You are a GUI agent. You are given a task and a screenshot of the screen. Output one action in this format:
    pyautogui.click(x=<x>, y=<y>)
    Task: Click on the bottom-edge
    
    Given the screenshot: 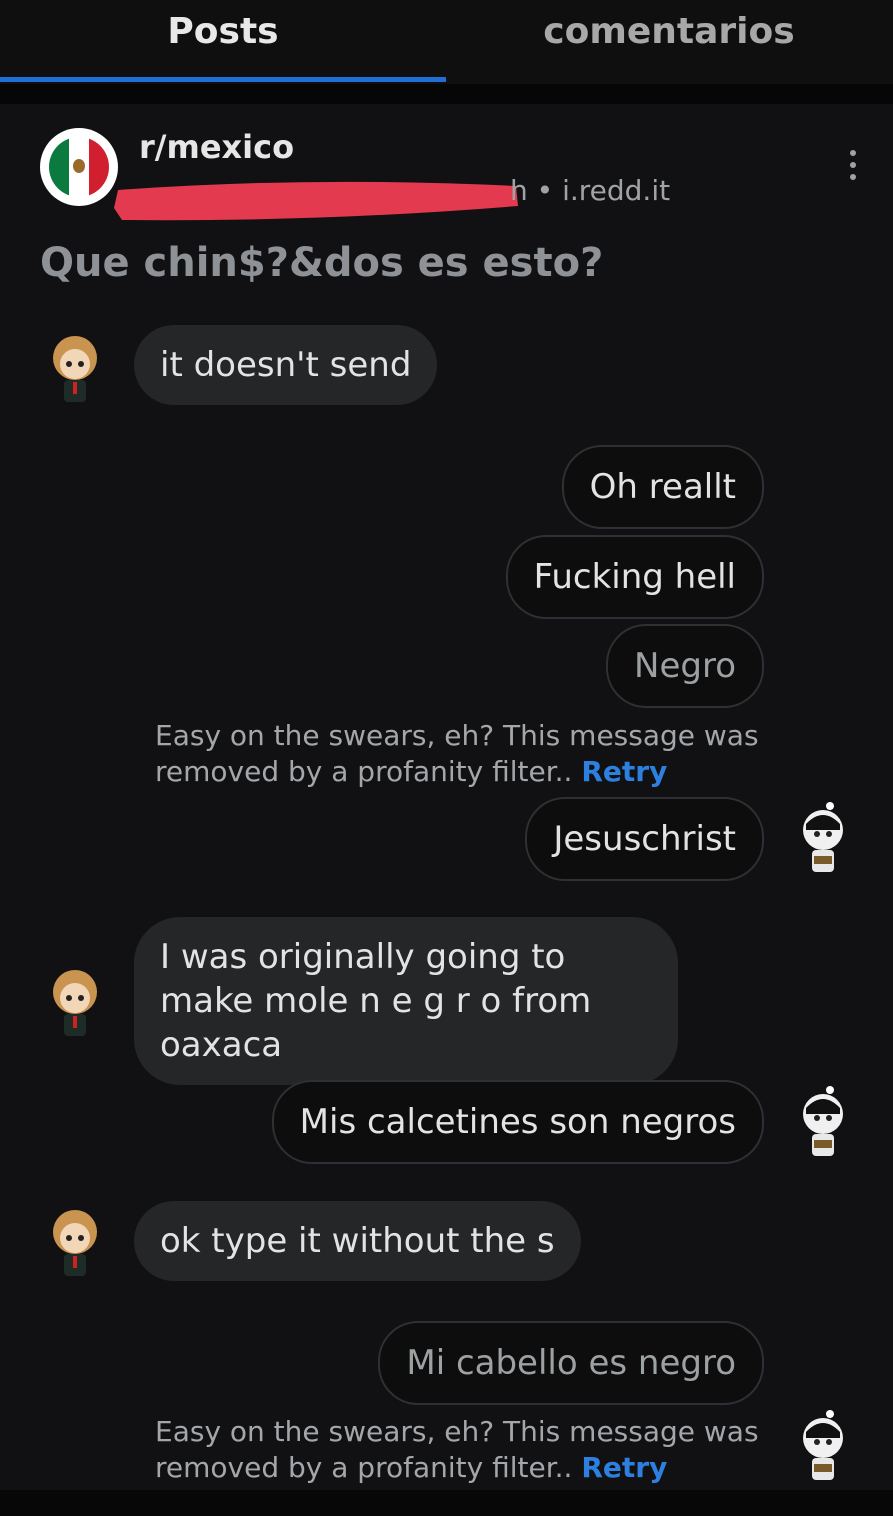 What is the action you would take?
    pyautogui.click(x=446, y=1503)
    